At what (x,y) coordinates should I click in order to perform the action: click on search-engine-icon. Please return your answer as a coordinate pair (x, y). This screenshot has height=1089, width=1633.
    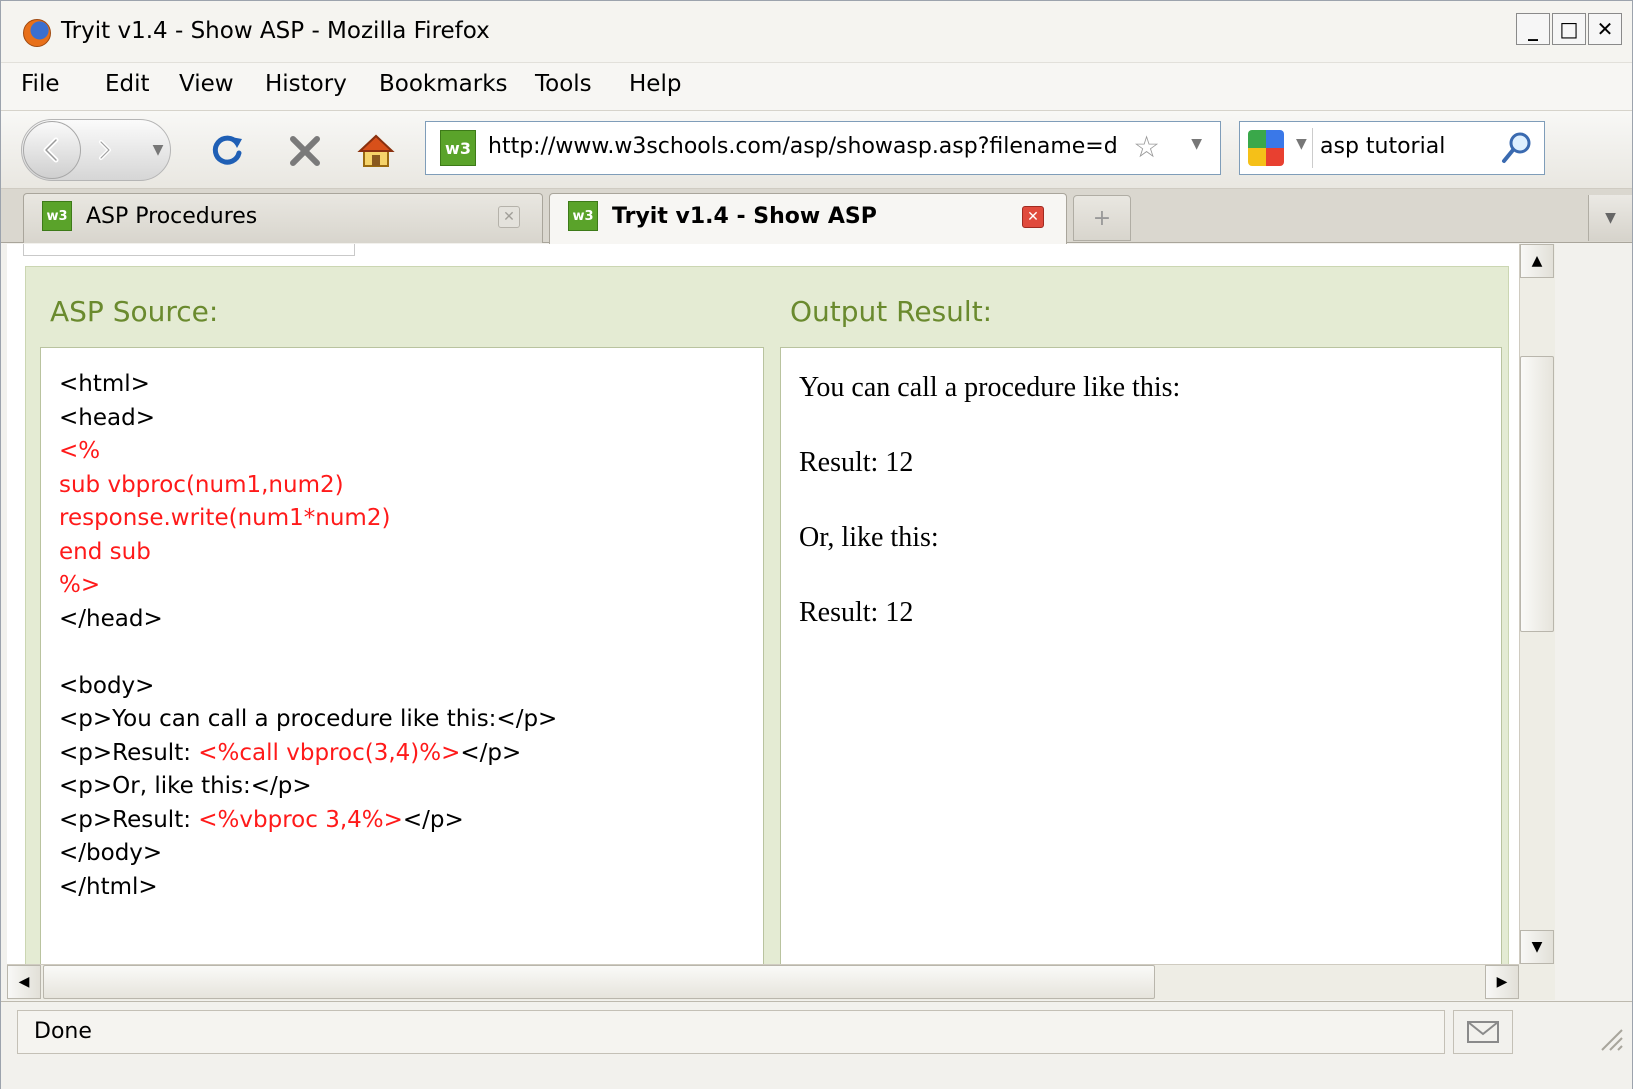
    Looking at the image, I should click on (1266, 148).